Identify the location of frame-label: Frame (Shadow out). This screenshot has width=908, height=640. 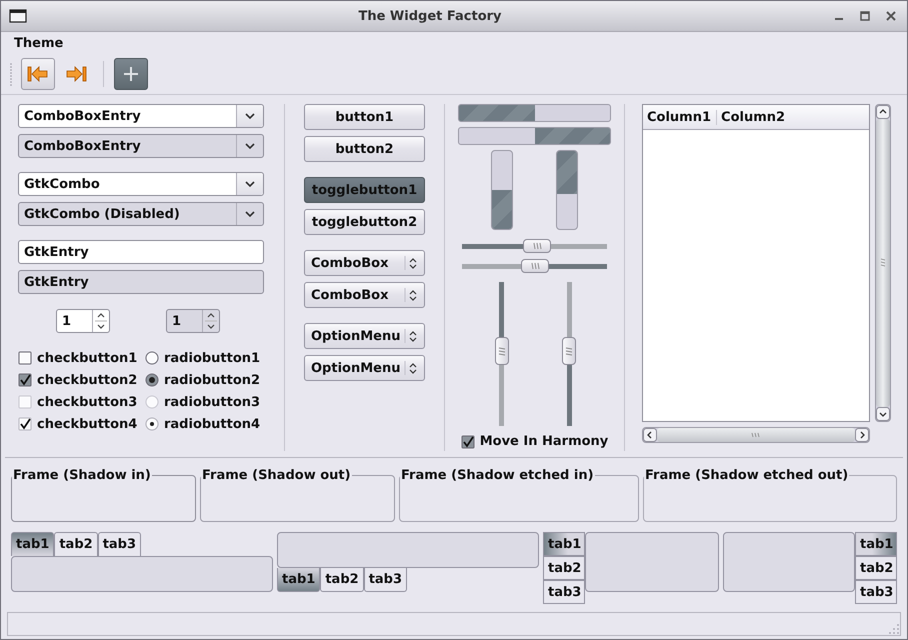
(276, 475).